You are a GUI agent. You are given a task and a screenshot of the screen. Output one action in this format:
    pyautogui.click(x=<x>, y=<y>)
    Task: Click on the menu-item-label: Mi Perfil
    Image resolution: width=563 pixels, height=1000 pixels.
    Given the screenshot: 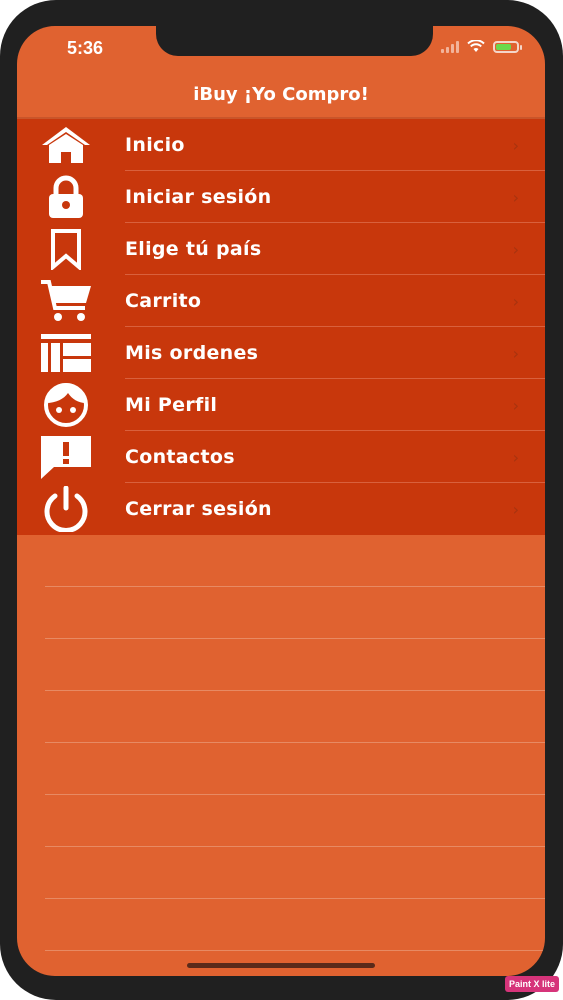 What is the action you would take?
    pyautogui.click(x=171, y=405)
    